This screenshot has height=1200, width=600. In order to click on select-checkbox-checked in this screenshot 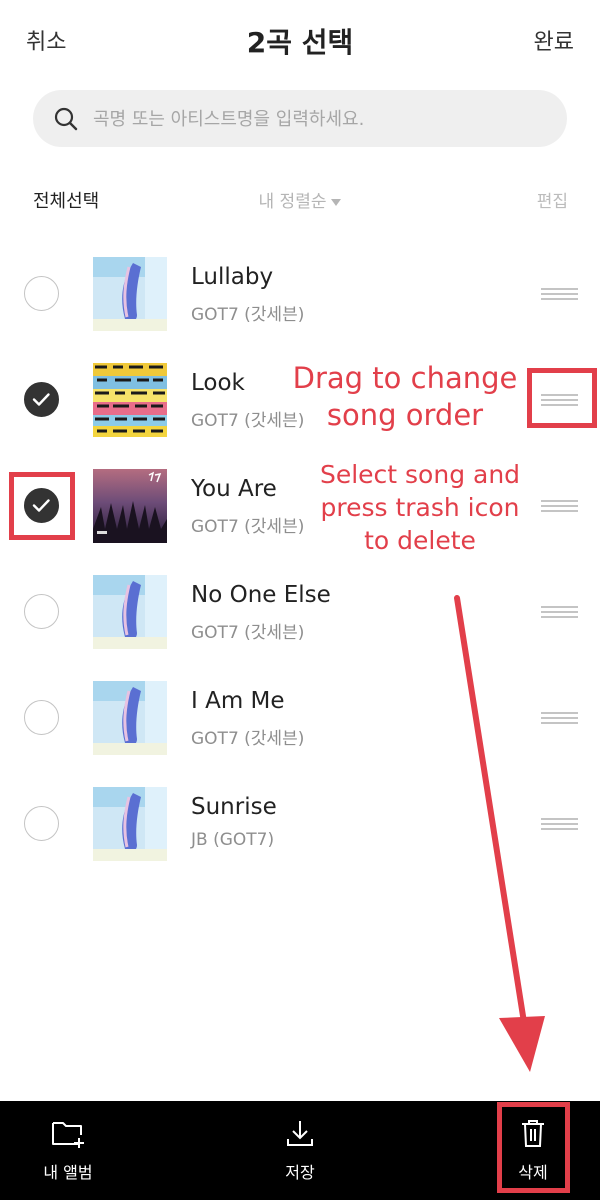, I will do `click(41, 399)`.